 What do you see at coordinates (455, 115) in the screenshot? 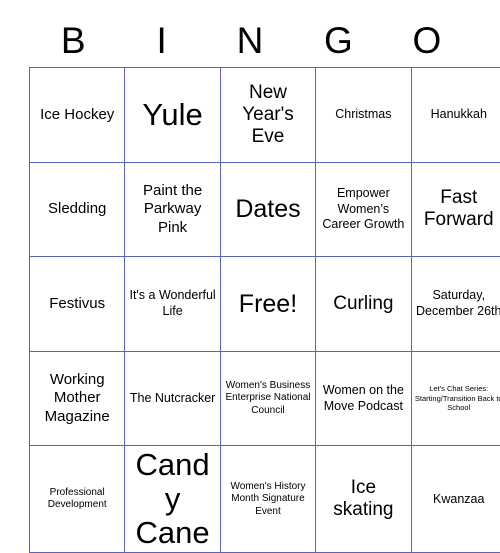
I see `bingo-cell: Hanukkah` at bounding box center [455, 115].